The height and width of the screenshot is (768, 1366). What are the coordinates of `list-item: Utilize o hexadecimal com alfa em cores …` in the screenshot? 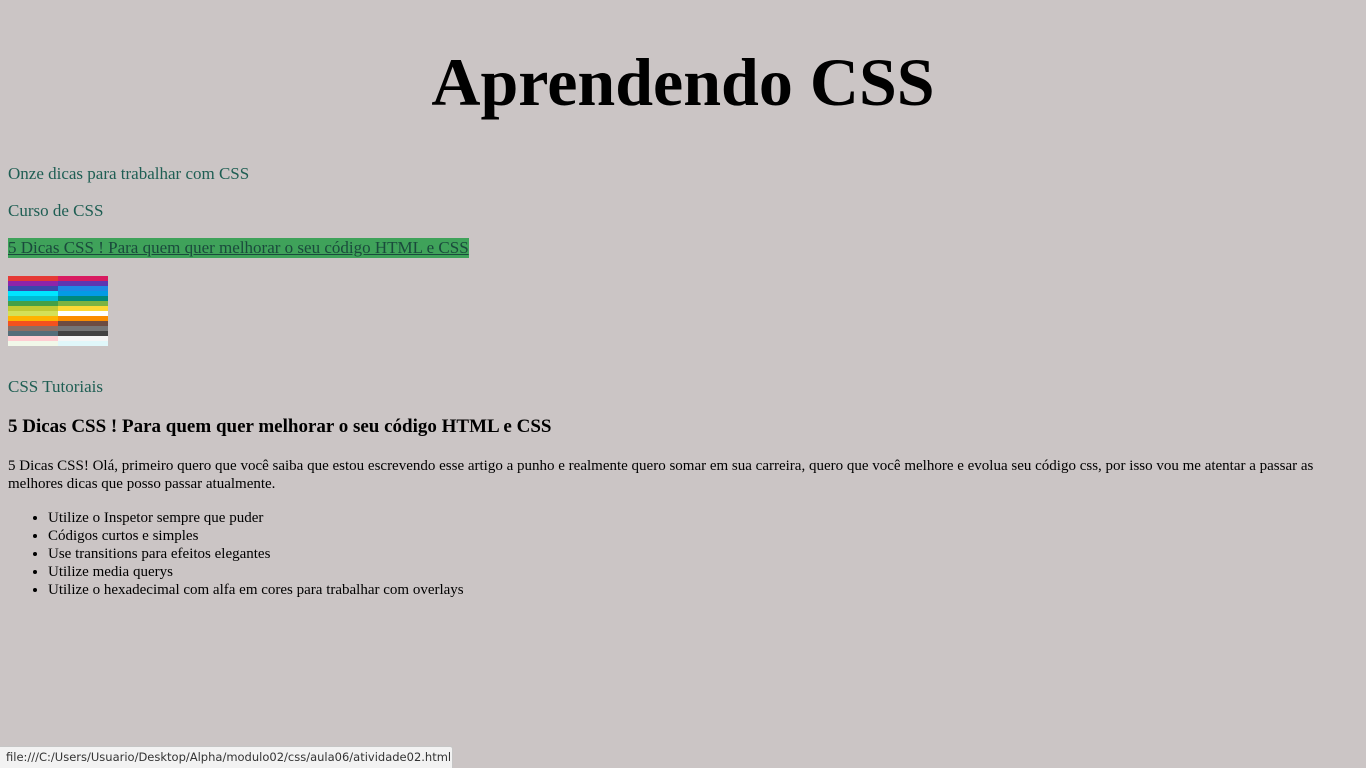 It's located at (256, 590).